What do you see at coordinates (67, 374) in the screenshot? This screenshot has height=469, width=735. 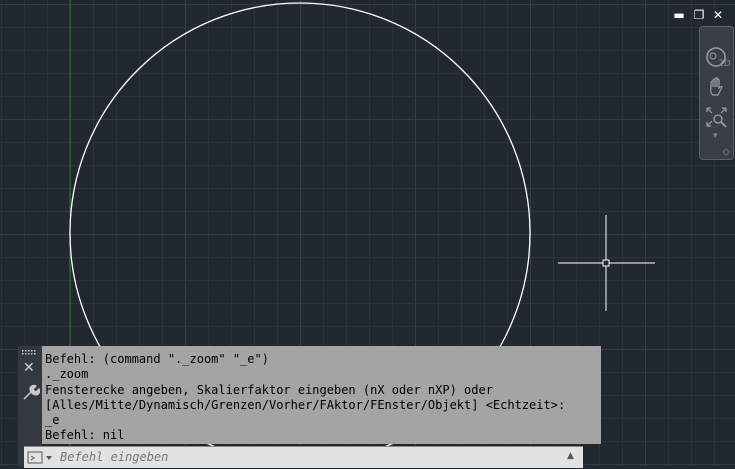 I see `history-line: ._zoom` at bounding box center [67, 374].